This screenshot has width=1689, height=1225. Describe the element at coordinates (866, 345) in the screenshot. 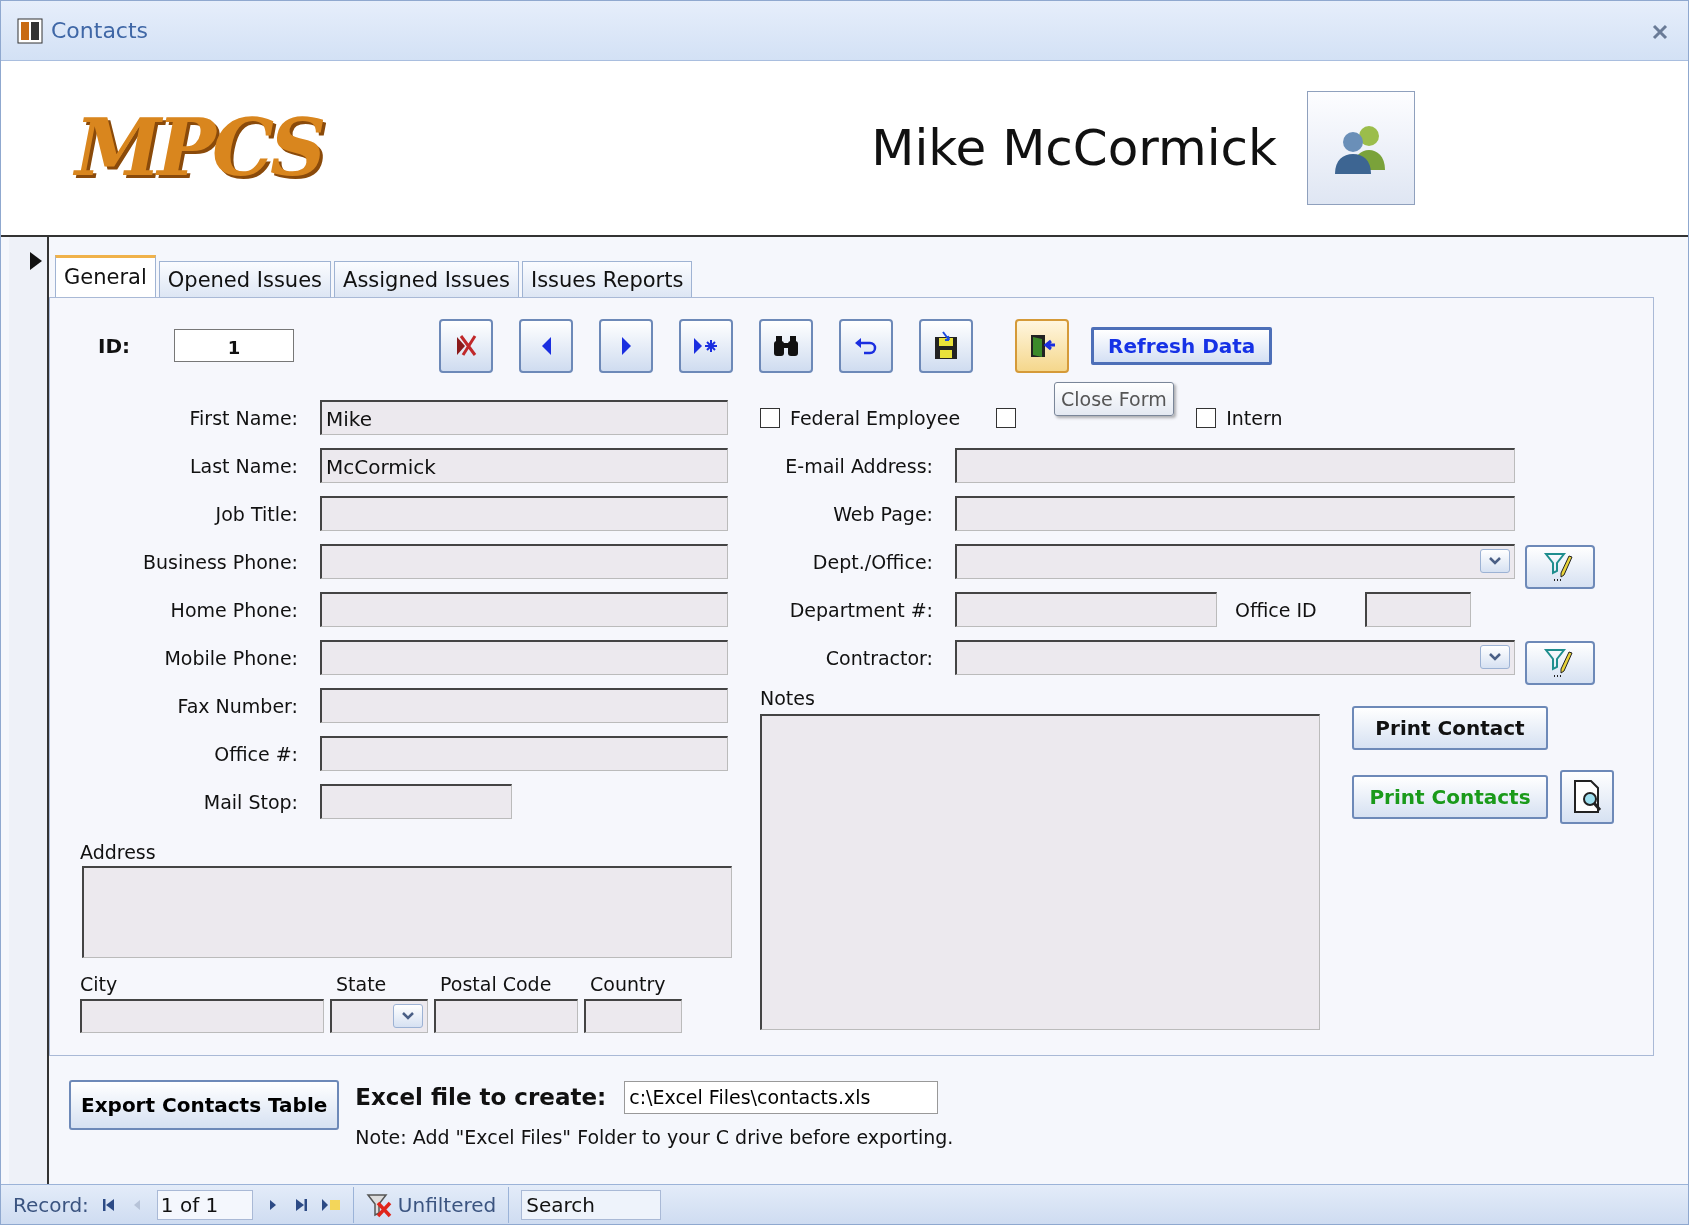

I see `undo-button` at that location.